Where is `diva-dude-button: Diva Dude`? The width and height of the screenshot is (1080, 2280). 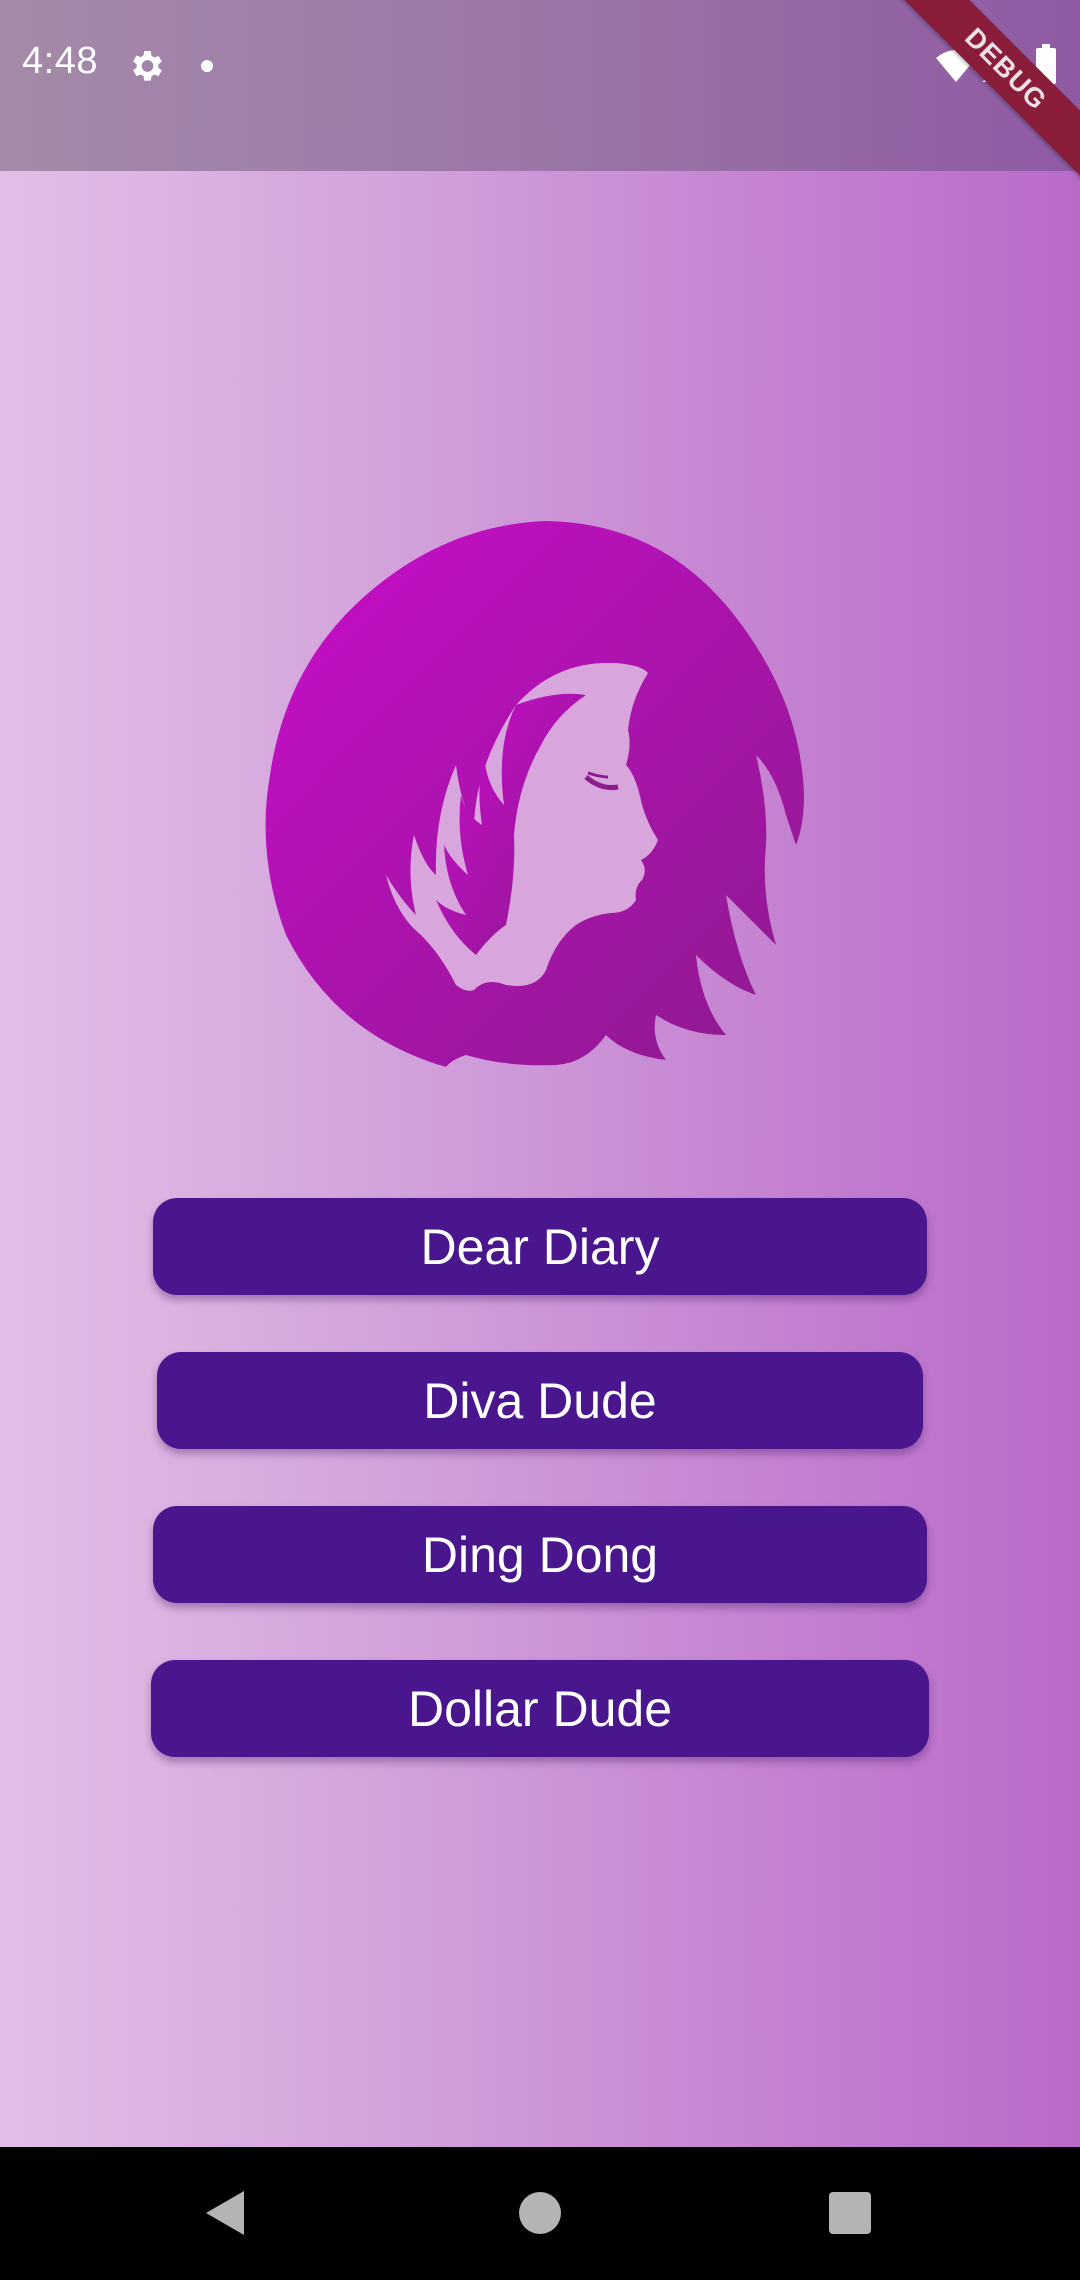
diva-dude-button: Diva Dude is located at coordinates (540, 1400).